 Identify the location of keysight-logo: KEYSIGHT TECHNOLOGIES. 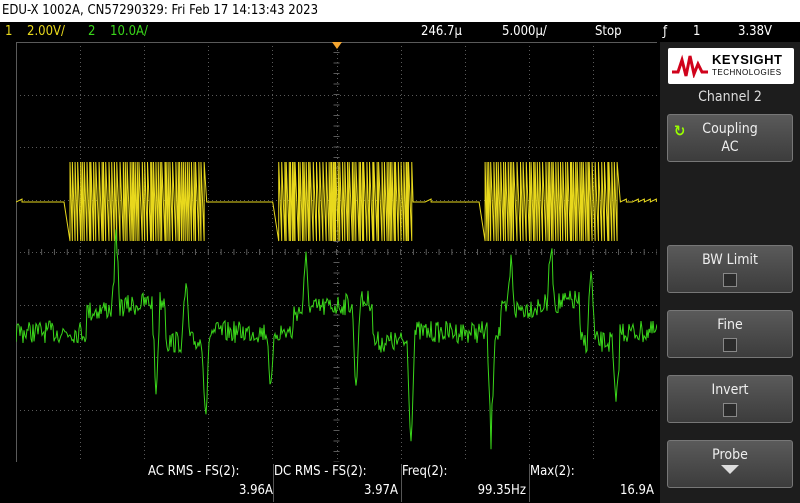
(731, 66).